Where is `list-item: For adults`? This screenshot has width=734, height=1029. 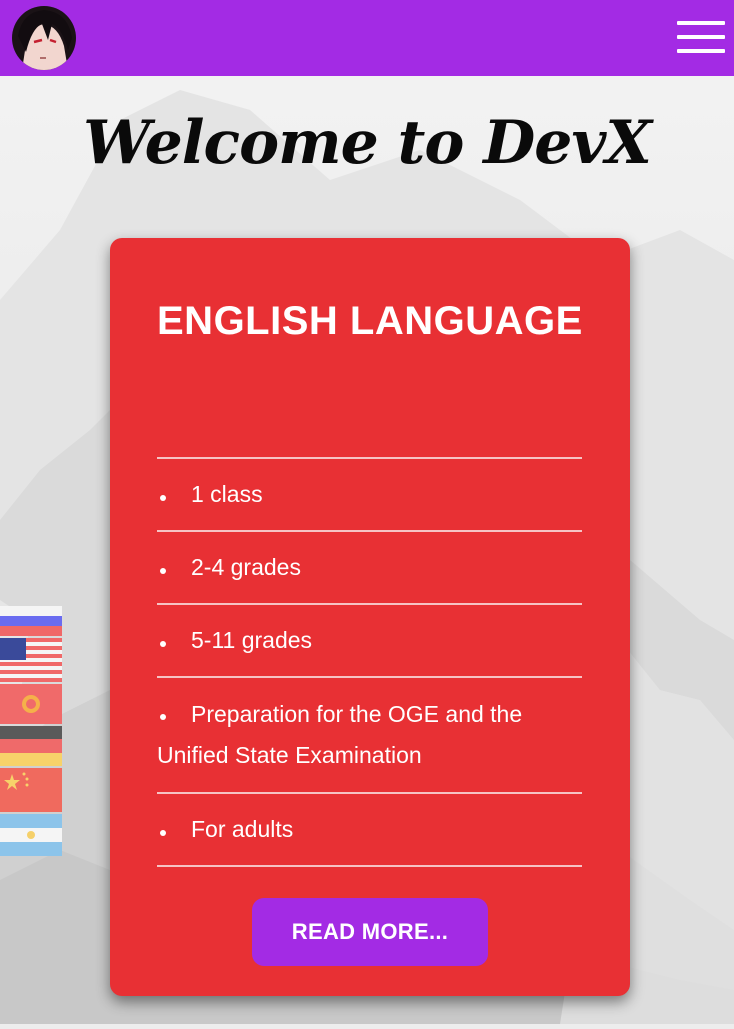
list-item: For adults is located at coordinates (369, 830).